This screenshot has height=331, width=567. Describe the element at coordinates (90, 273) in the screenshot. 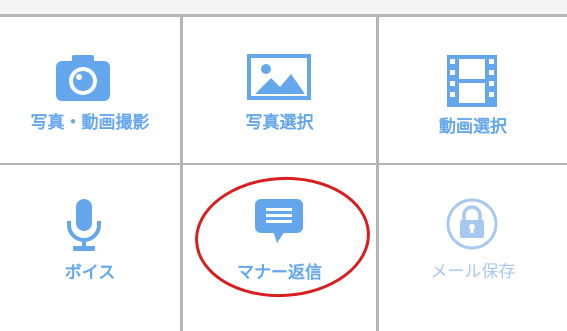

I see `menu-item-label: ボイス` at that location.